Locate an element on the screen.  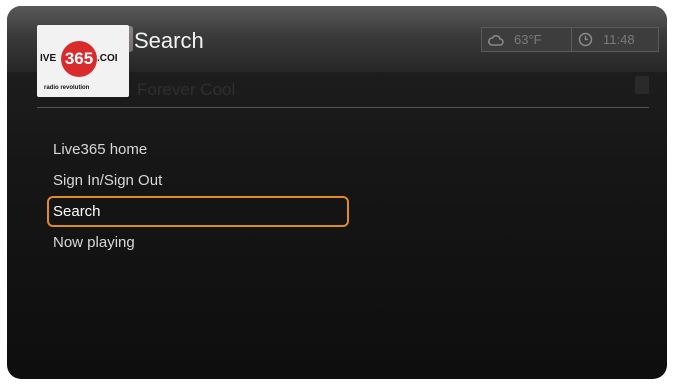
cloud-icon is located at coordinates (496, 40).